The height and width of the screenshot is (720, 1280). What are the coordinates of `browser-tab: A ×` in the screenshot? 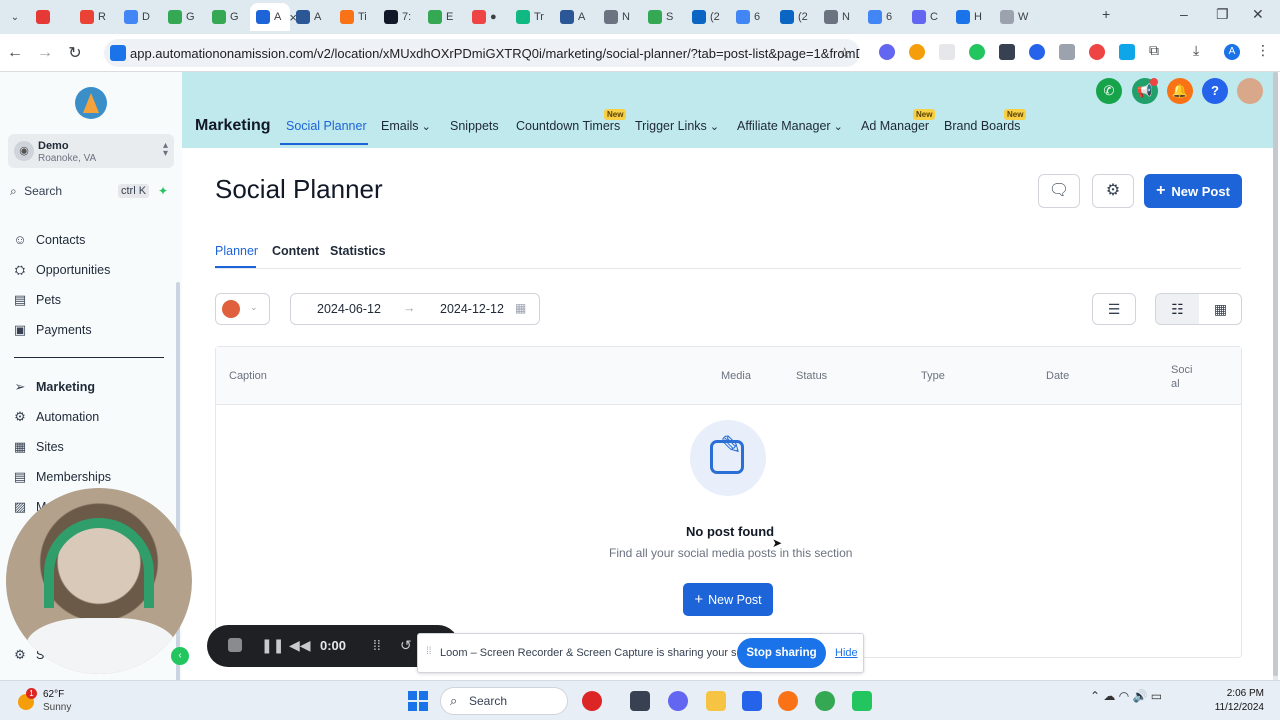 It's located at (273, 17).